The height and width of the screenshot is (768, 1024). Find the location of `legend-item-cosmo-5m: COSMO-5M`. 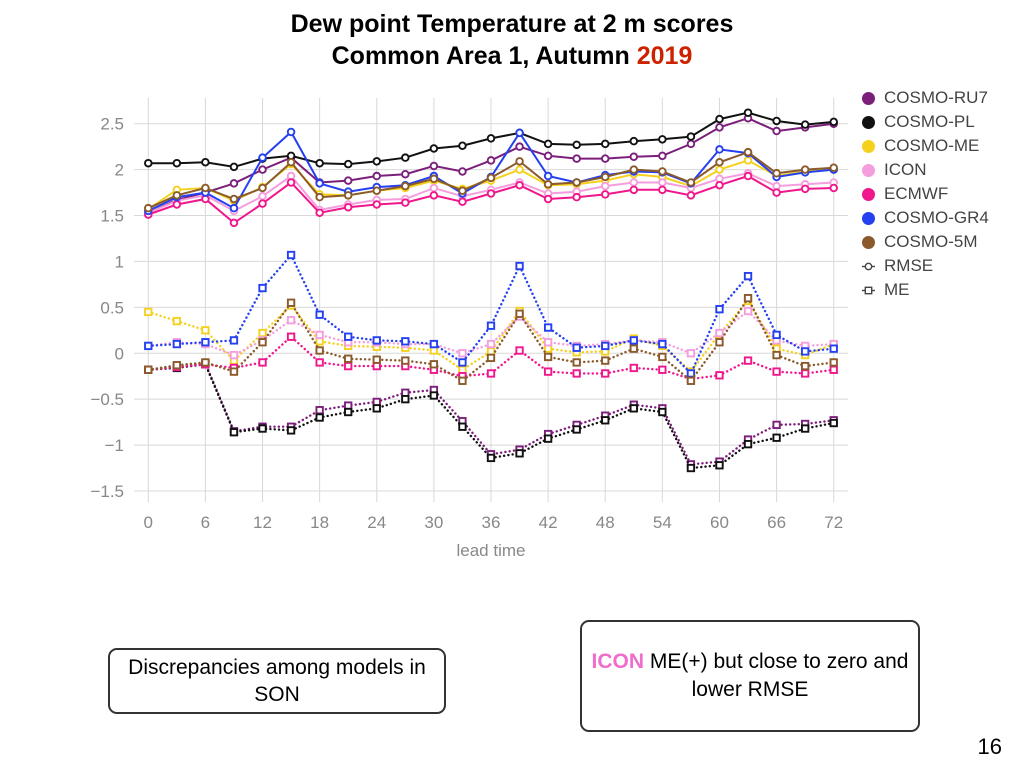

legend-item-cosmo-5m: COSMO-5M is located at coordinates (942, 242).